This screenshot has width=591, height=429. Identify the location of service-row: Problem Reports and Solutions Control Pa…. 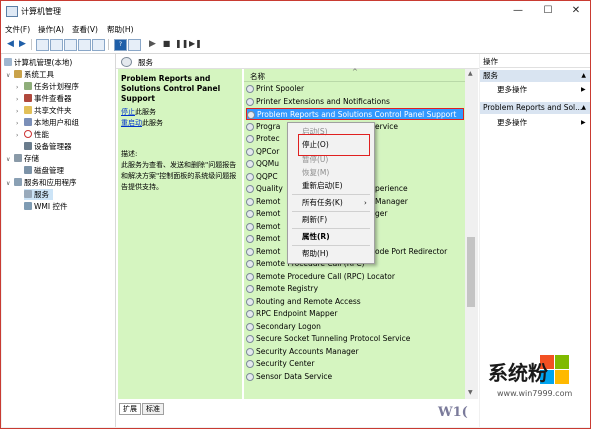
(355, 114).